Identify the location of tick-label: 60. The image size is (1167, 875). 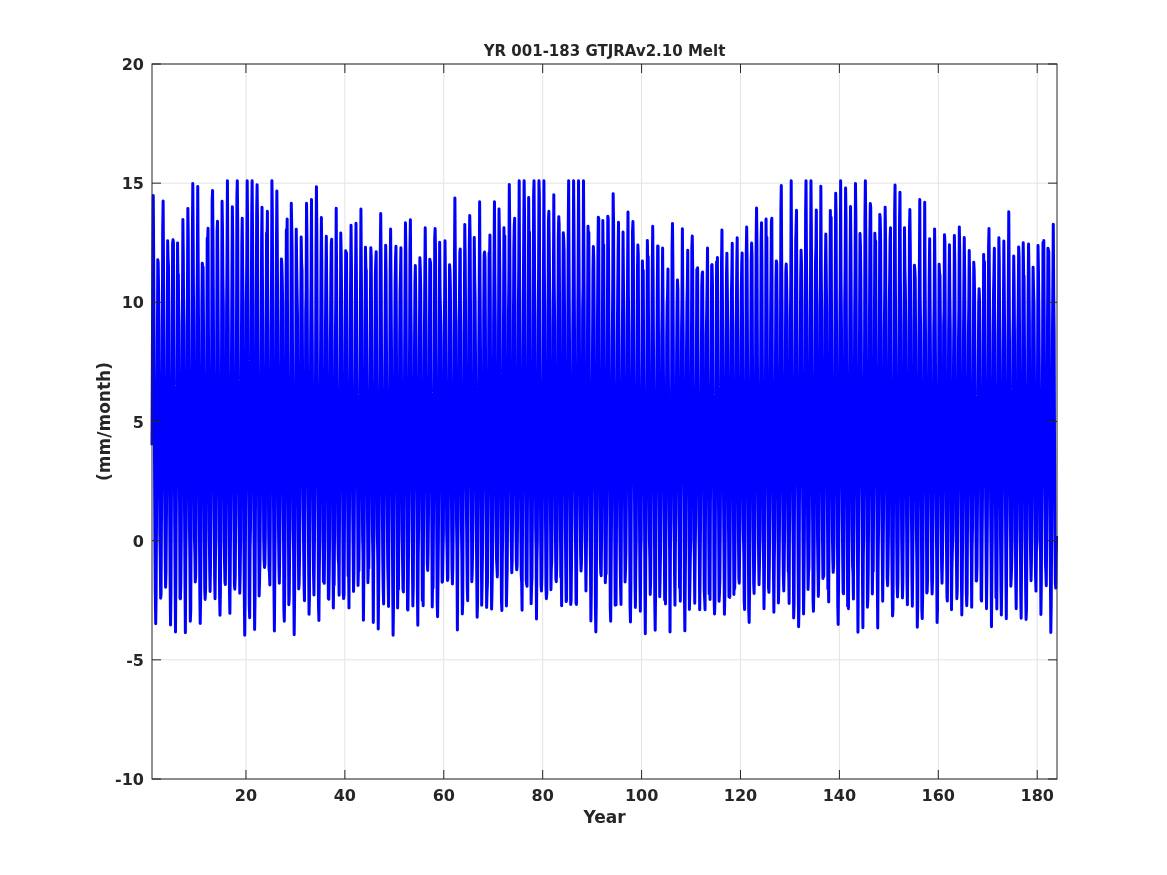
(443, 795).